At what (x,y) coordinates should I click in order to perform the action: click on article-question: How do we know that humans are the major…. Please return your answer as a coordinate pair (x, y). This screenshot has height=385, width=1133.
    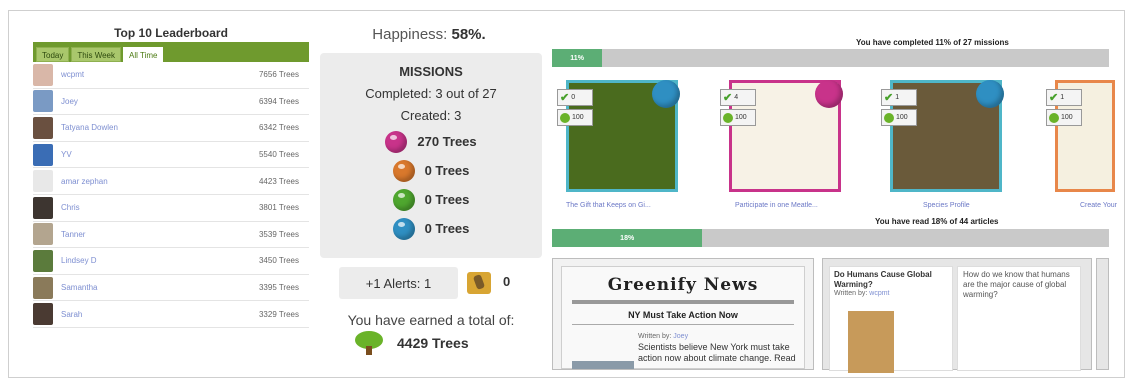
    Looking at the image, I should click on (1016, 284).